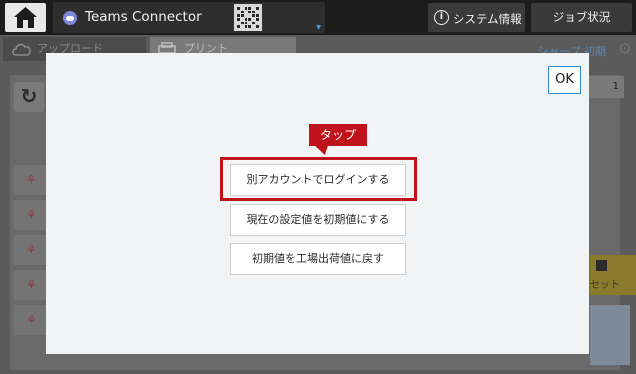 This screenshot has width=636, height=374. What do you see at coordinates (581, 17) in the screenshot?
I see `job-status-button: ジョブ状況` at bounding box center [581, 17].